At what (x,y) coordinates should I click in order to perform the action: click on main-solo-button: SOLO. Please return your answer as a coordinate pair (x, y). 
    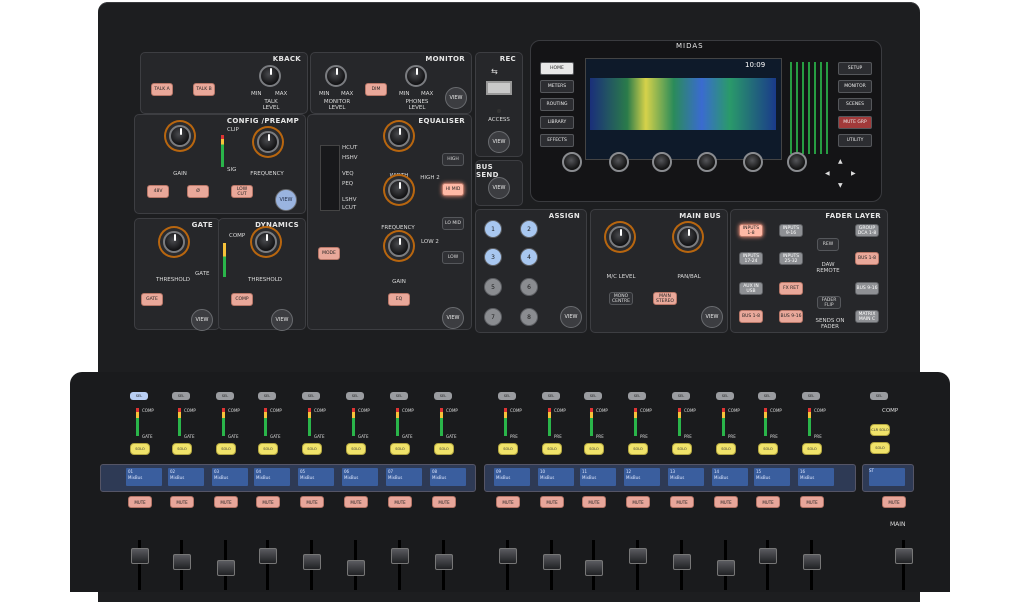
    Looking at the image, I should click on (880, 448).